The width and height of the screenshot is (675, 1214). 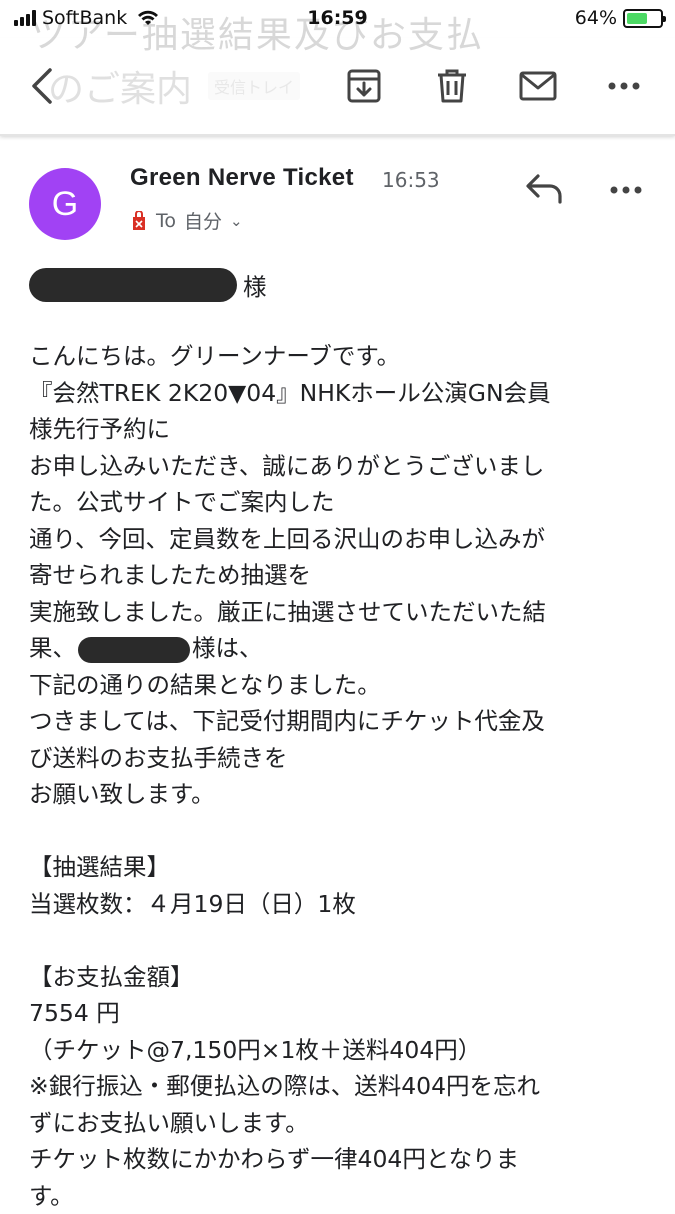 I want to click on message-more-button, so click(x=626, y=190).